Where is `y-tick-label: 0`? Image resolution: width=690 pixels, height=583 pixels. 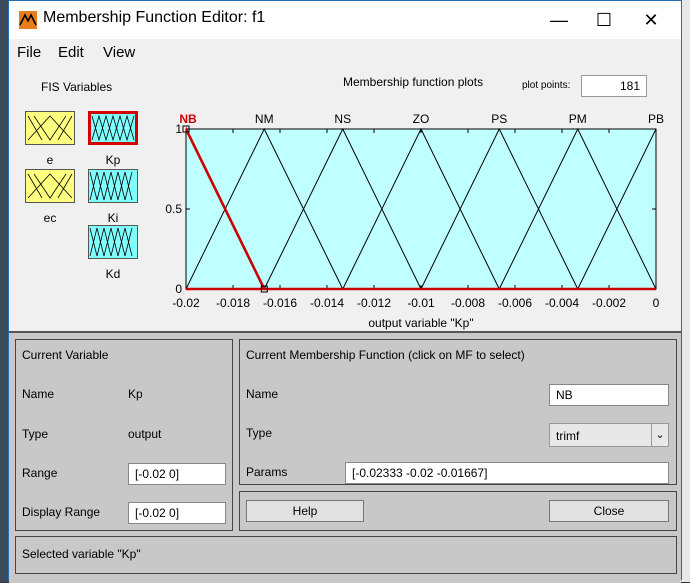
y-tick-label: 0 is located at coordinates (178, 289).